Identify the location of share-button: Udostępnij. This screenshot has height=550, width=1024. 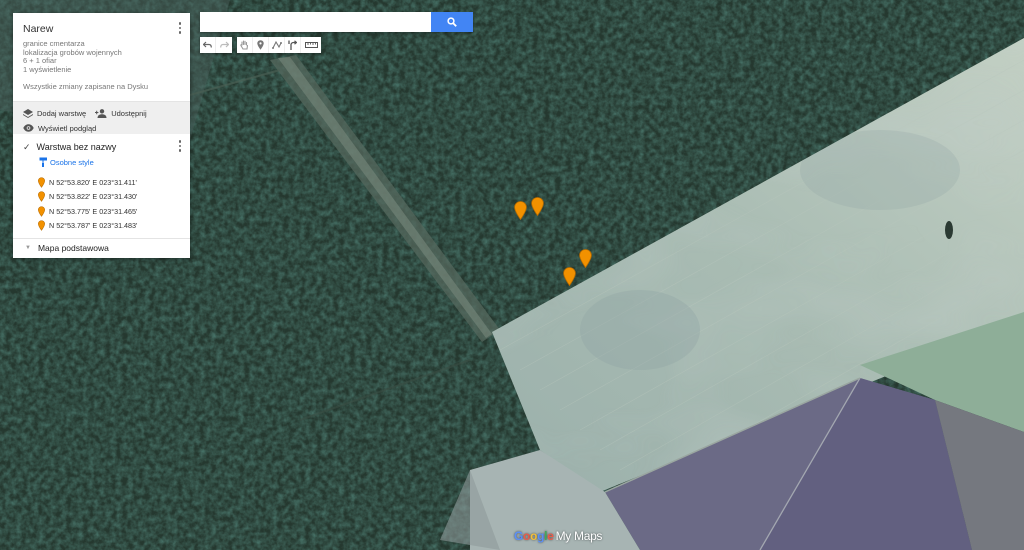
(121, 113).